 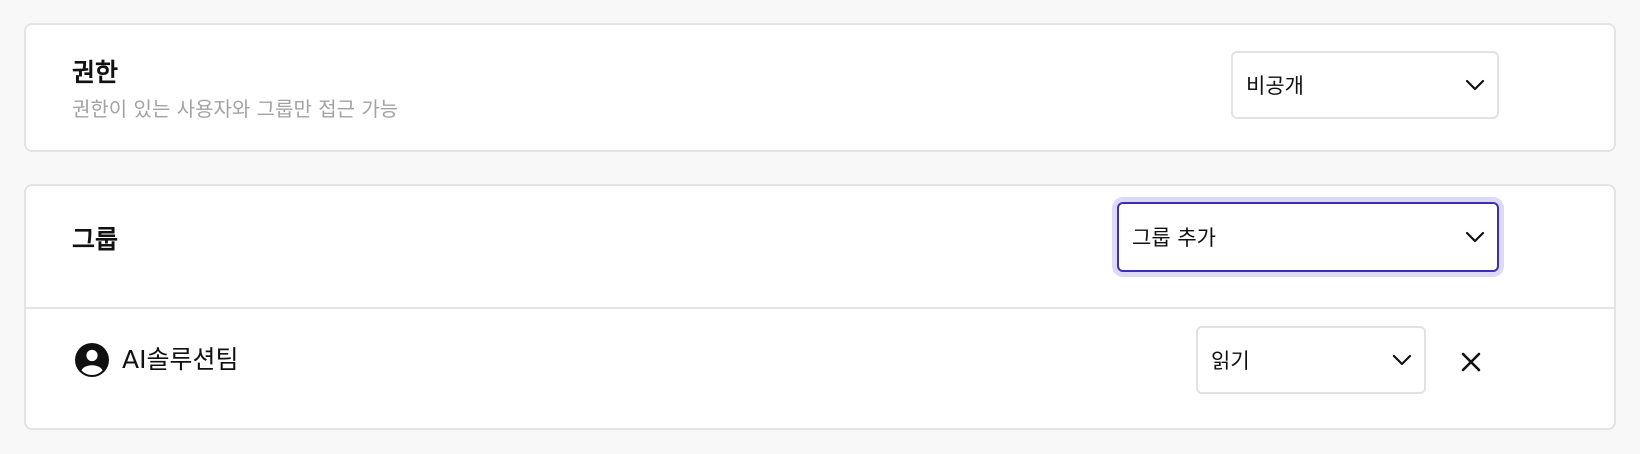 What do you see at coordinates (95, 72) in the screenshot?
I see `permission-title: 권한` at bounding box center [95, 72].